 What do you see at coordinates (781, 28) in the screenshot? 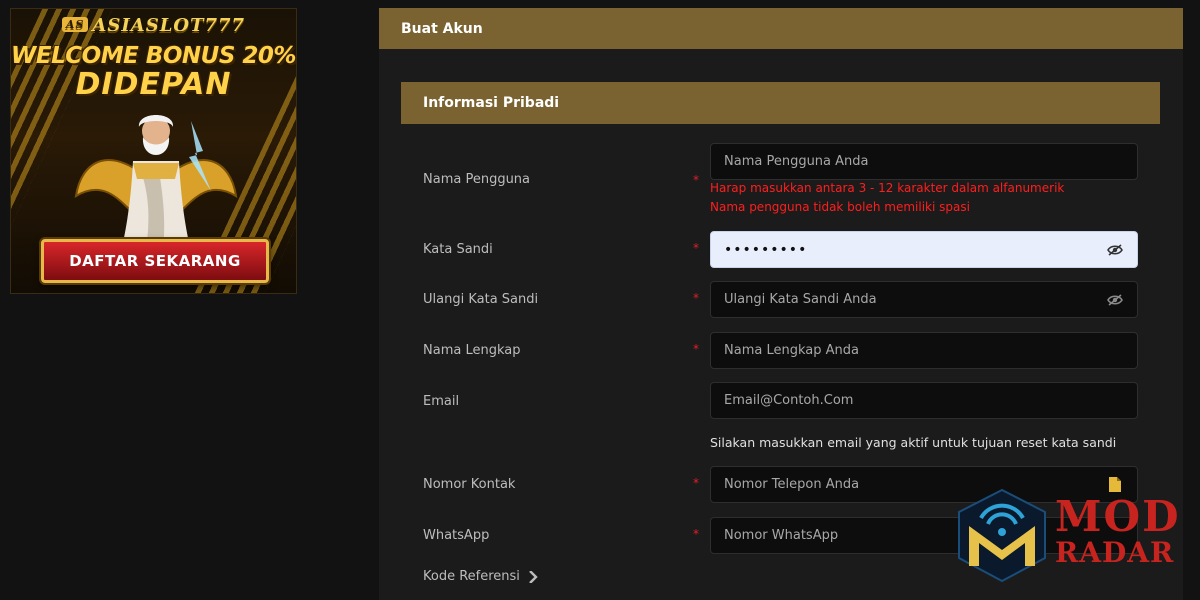
I see `page-title: Buat Akun` at bounding box center [781, 28].